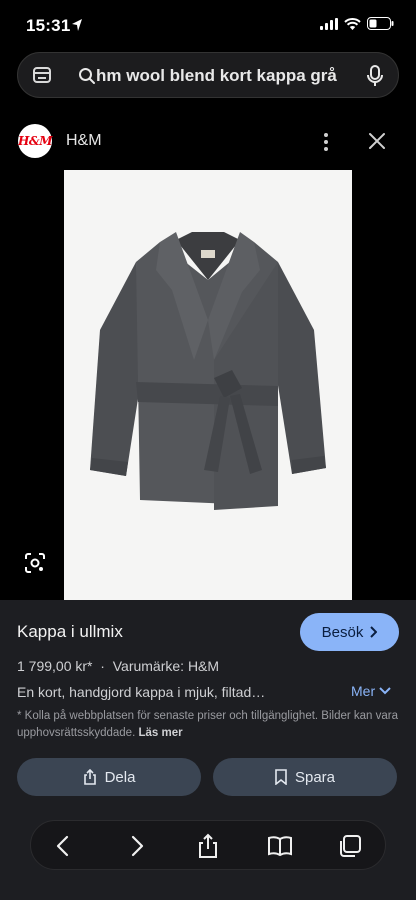 The width and height of the screenshot is (416, 900). Describe the element at coordinates (350, 846) in the screenshot. I see `tabs-icon` at that location.